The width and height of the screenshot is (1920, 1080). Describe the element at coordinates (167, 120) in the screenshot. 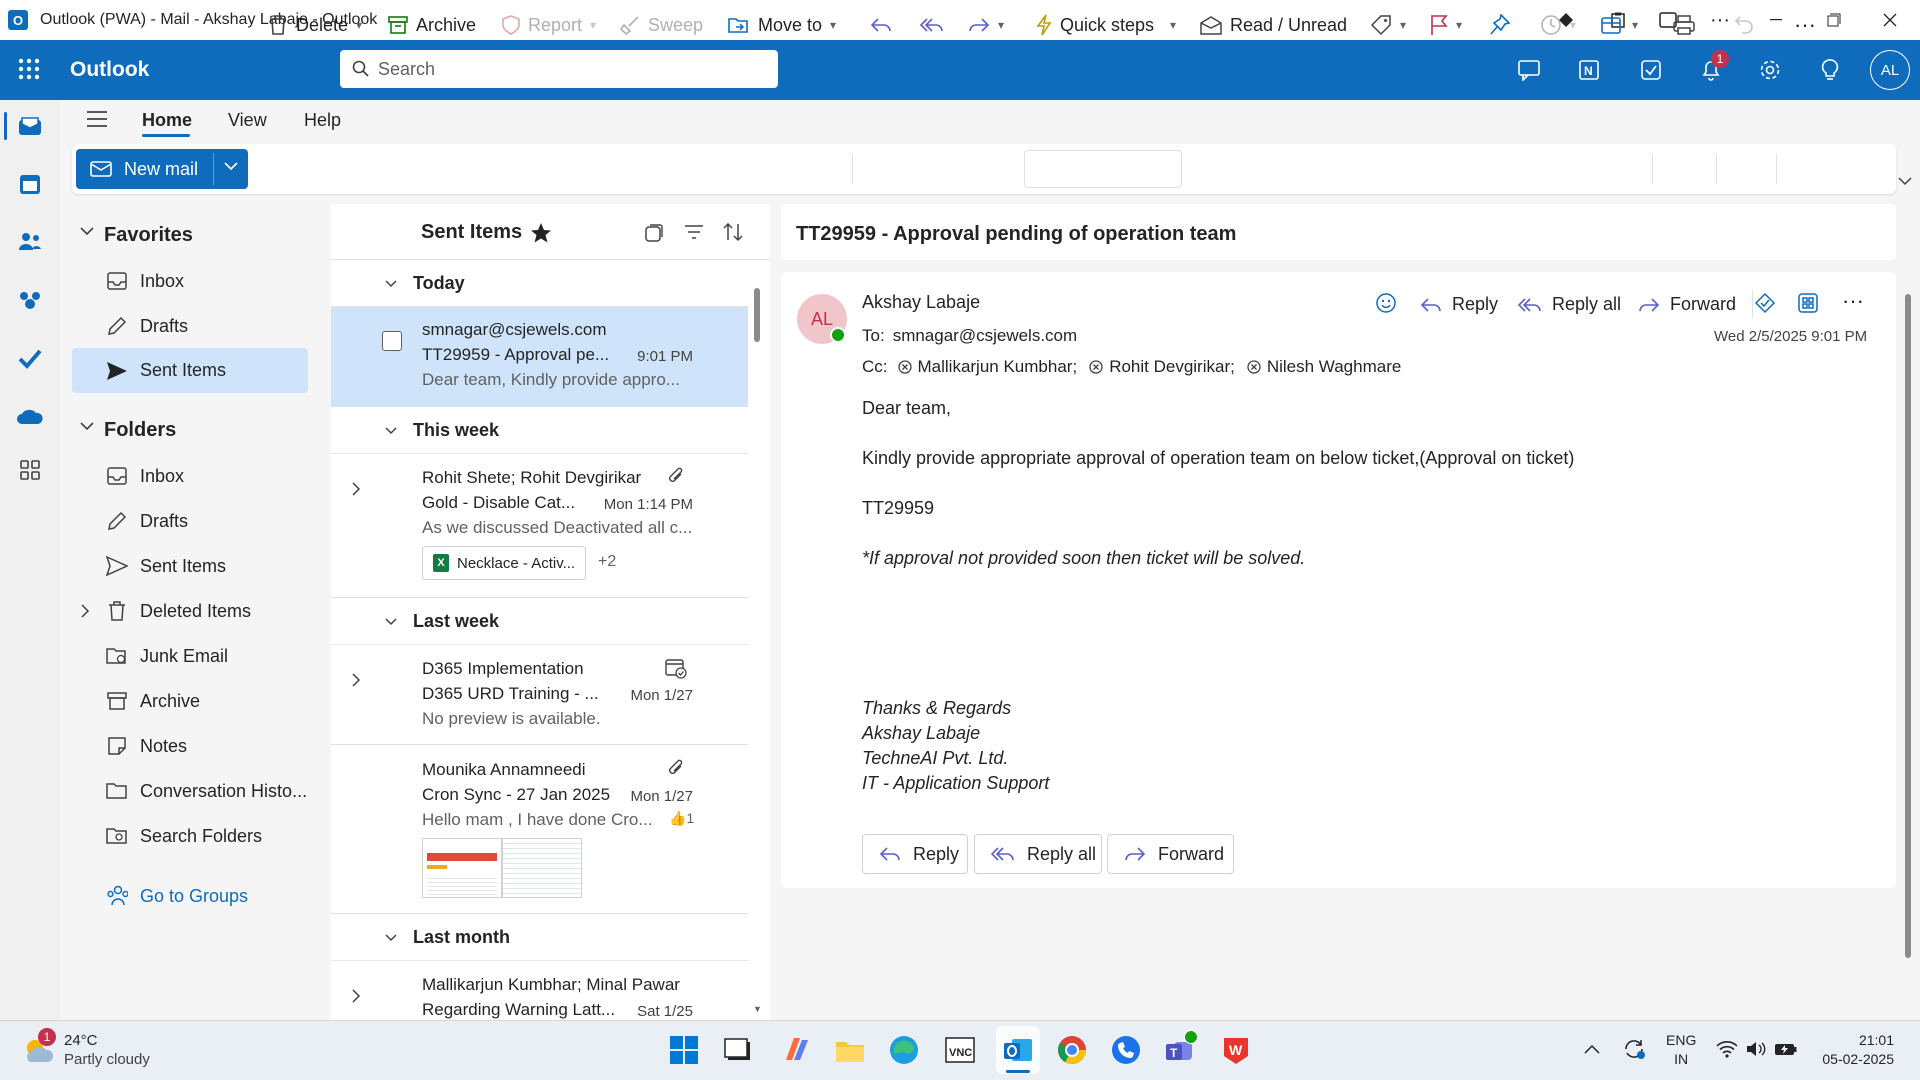

I see `tab-home: Home` at that location.